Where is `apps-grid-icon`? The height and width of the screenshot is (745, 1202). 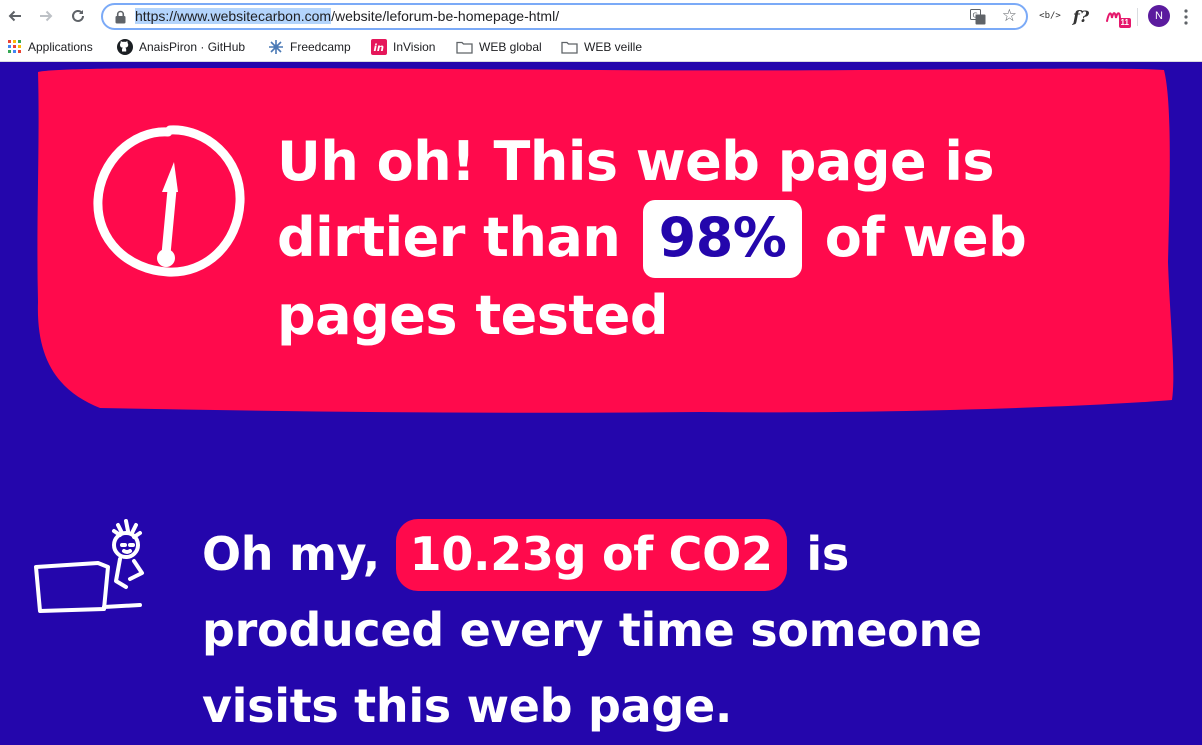
apps-grid-icon is located at coordinates (14, 46).